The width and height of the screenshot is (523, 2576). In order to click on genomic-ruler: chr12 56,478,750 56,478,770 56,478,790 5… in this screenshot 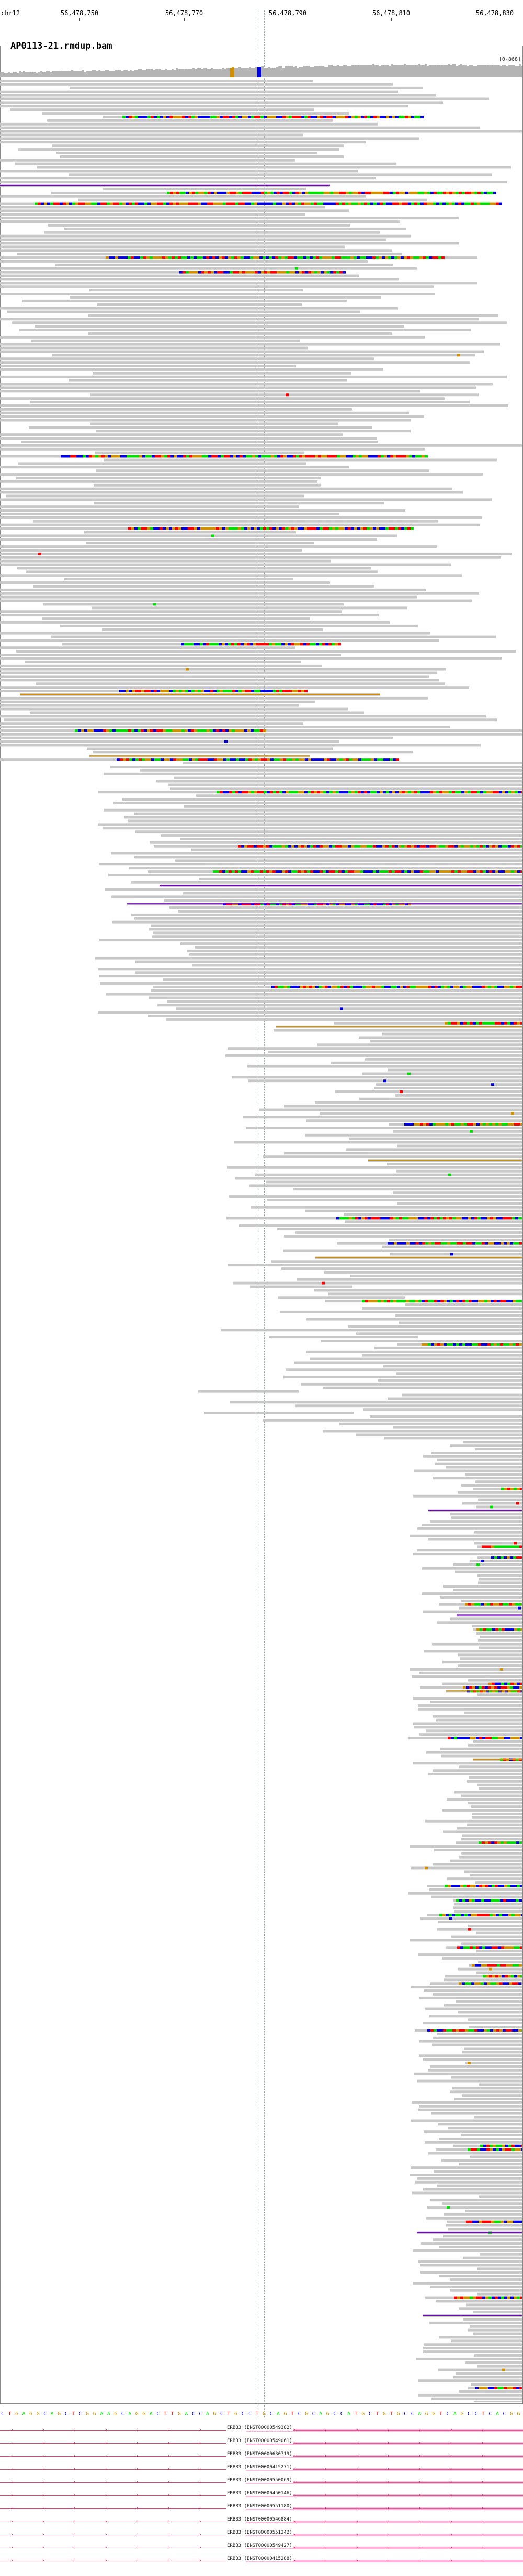, I will do `click(261, 11)`.